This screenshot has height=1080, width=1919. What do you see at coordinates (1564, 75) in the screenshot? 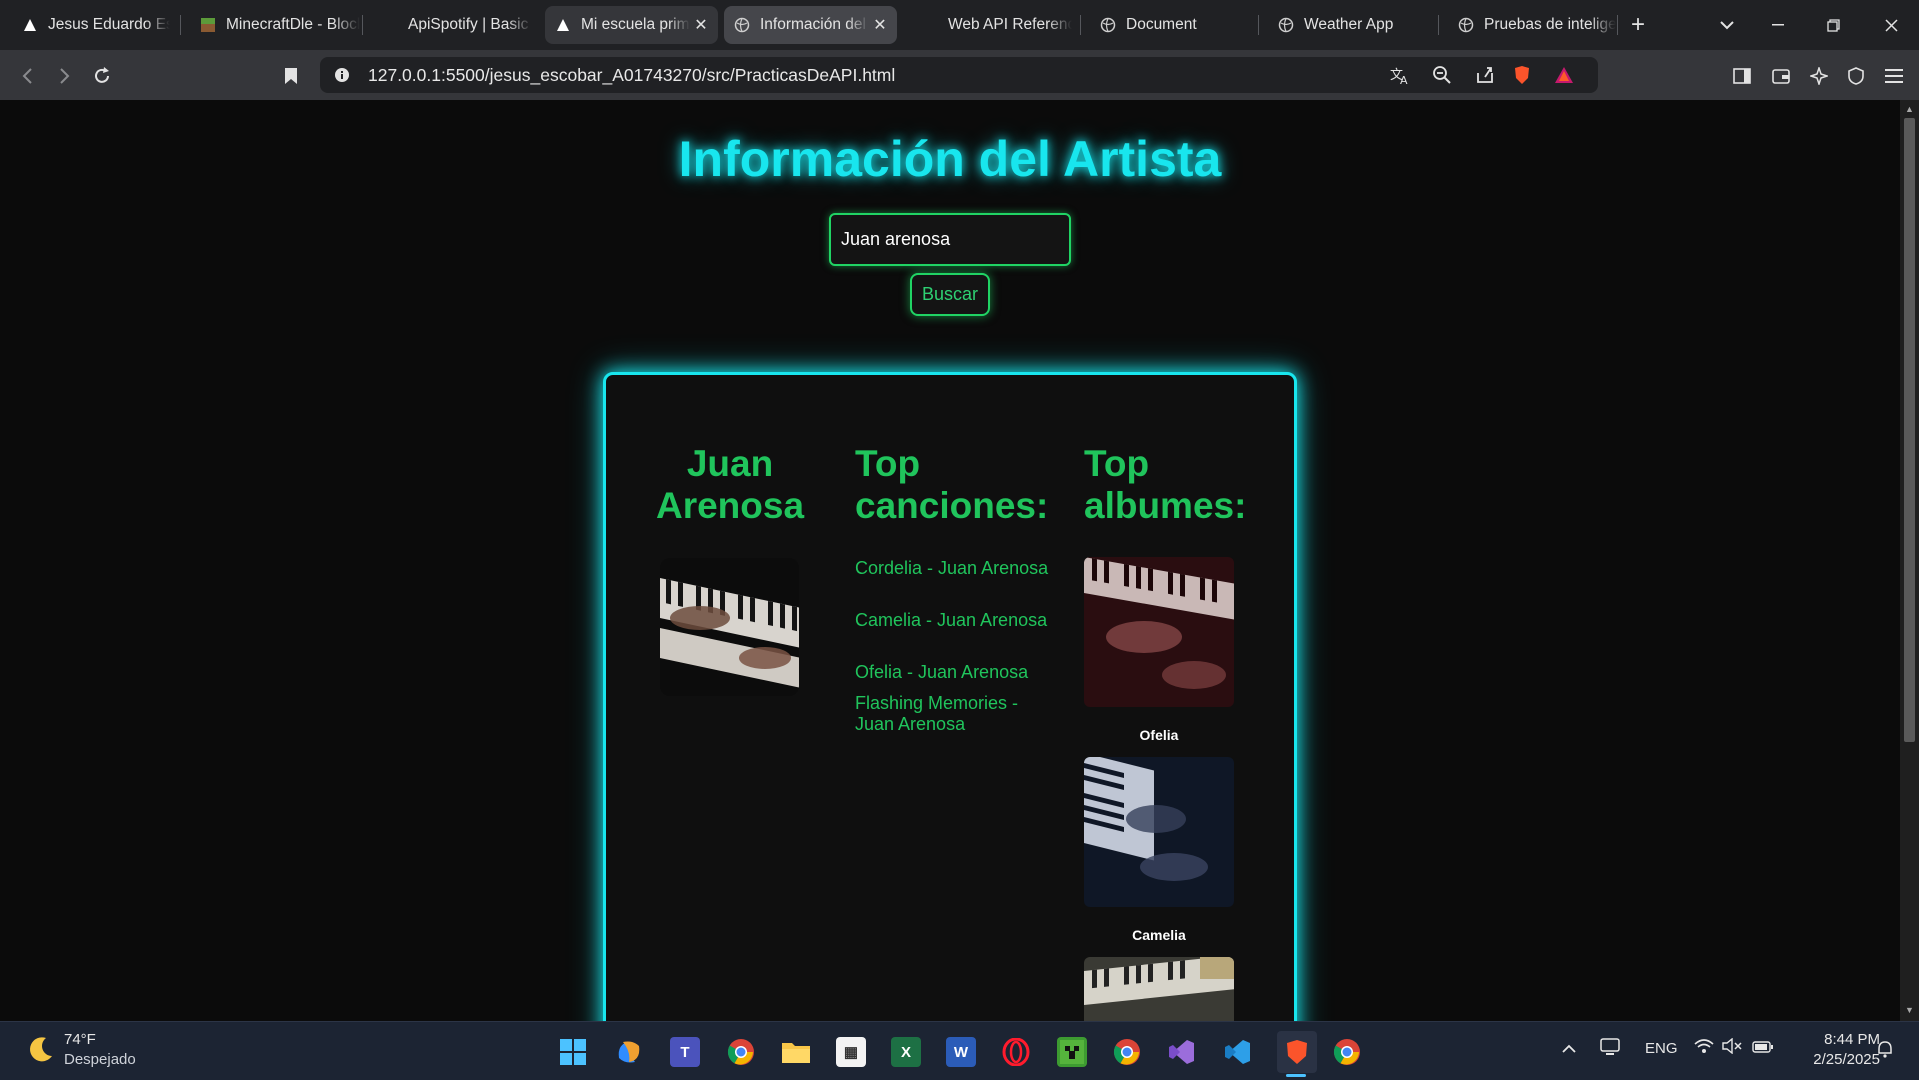
I see `brave-rewards-icon` at bounding box center [1564, 75].